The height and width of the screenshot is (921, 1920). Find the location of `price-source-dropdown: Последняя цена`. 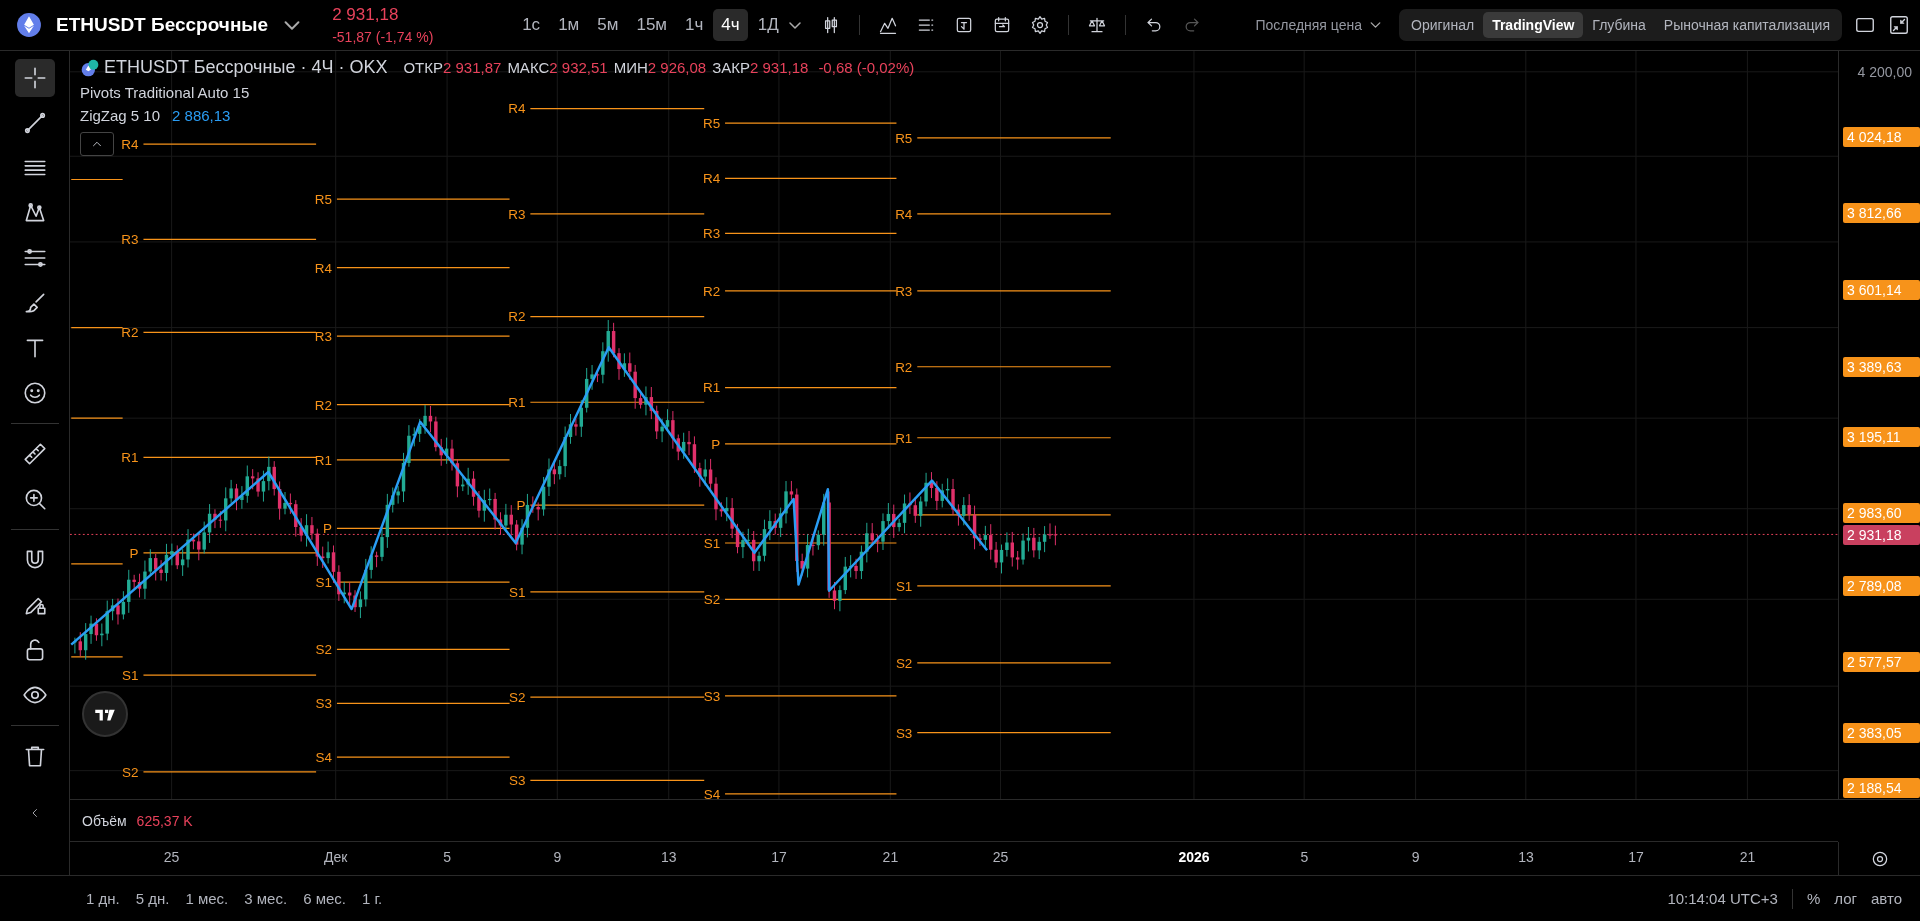

price-source-dropdown: Последняя цена is located at coordinates (1318, 25).